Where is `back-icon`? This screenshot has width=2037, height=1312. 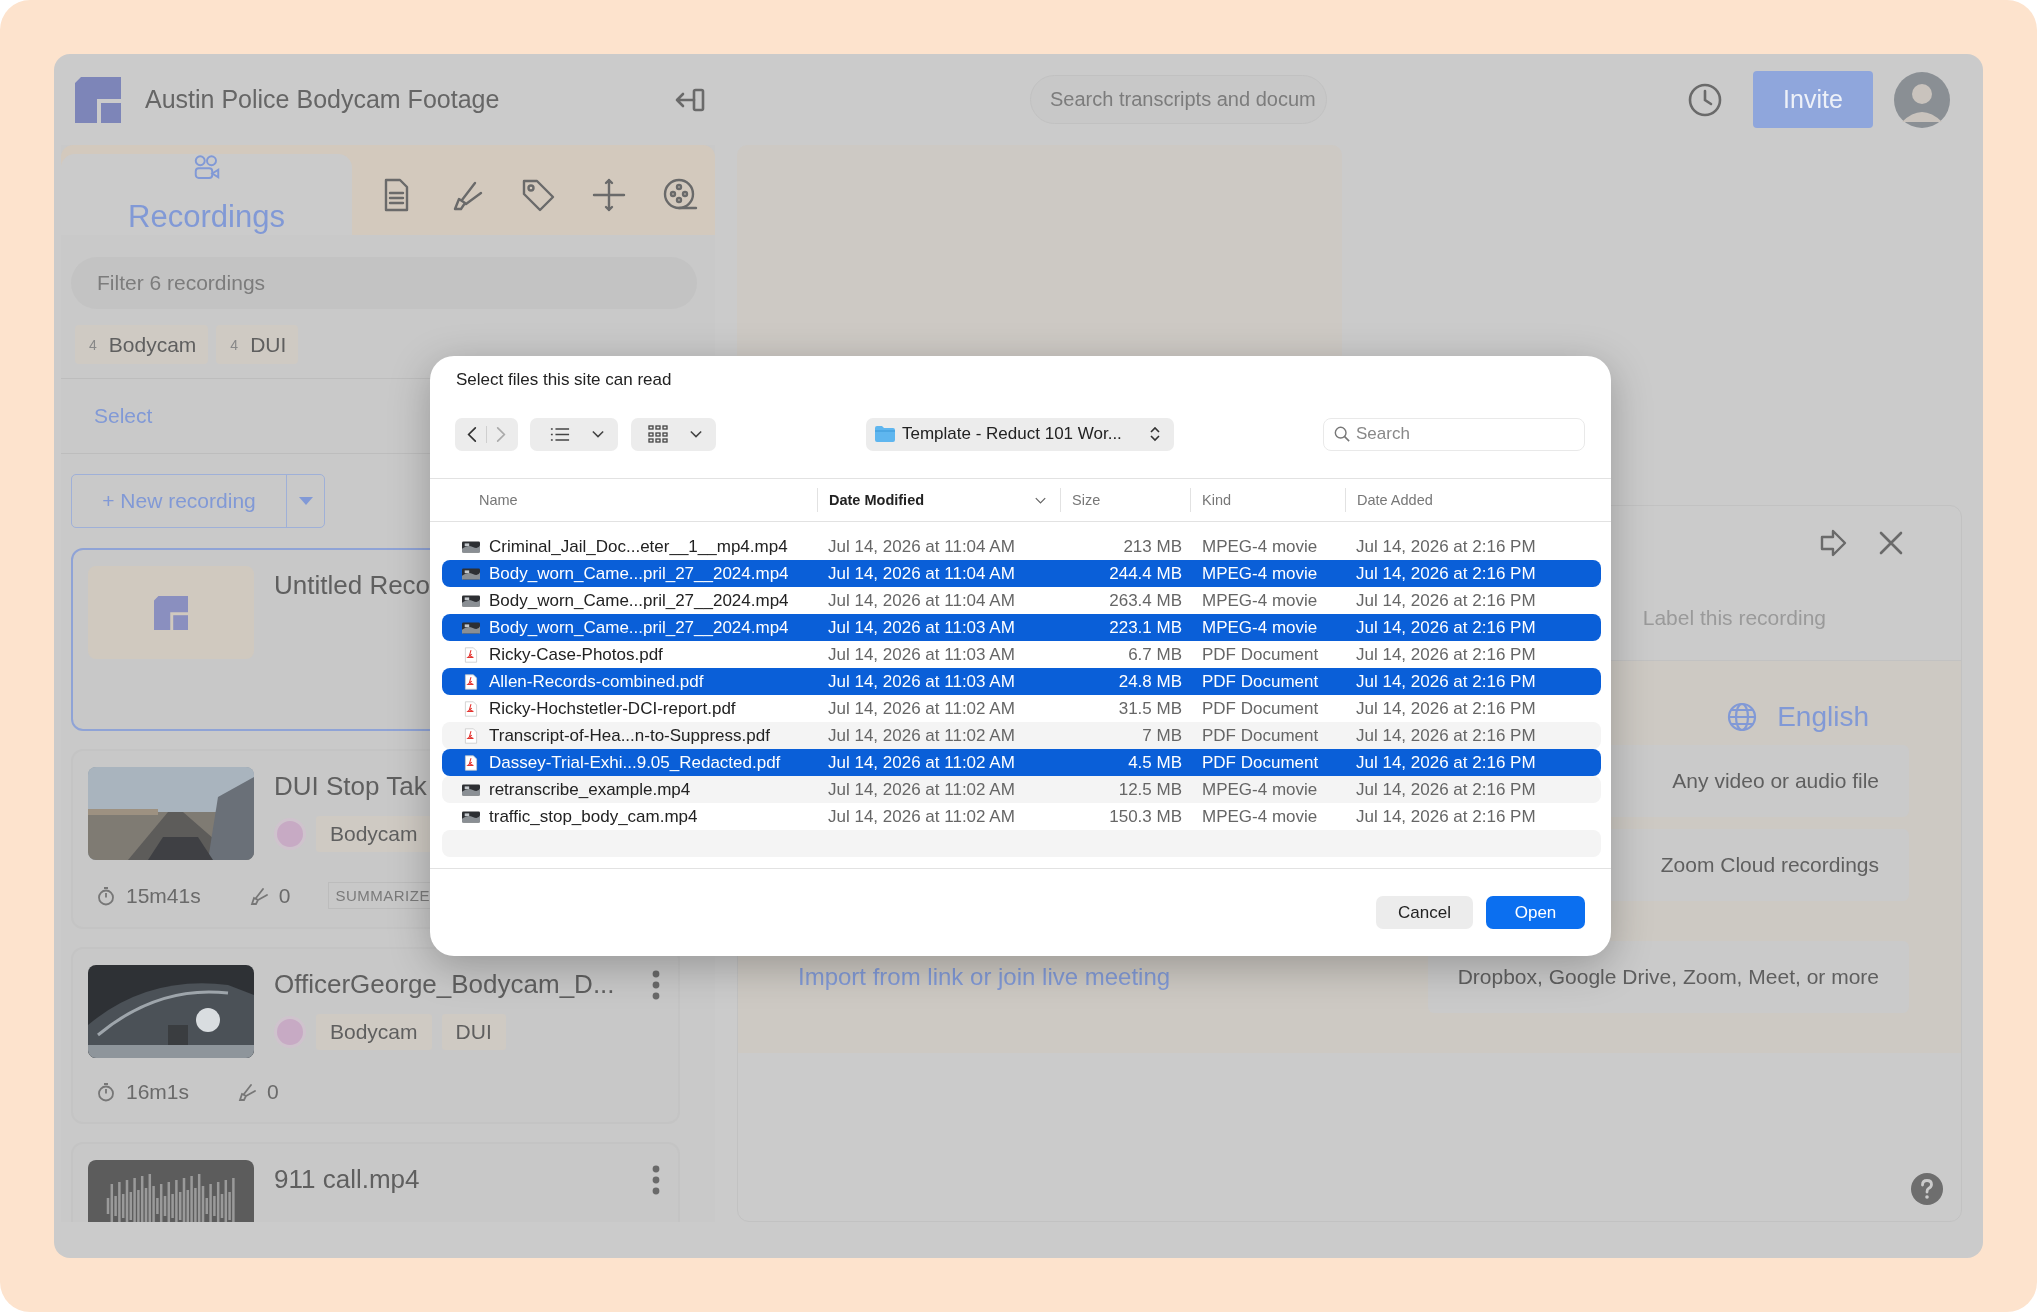 back-icon is located at coordinates (472, 434).